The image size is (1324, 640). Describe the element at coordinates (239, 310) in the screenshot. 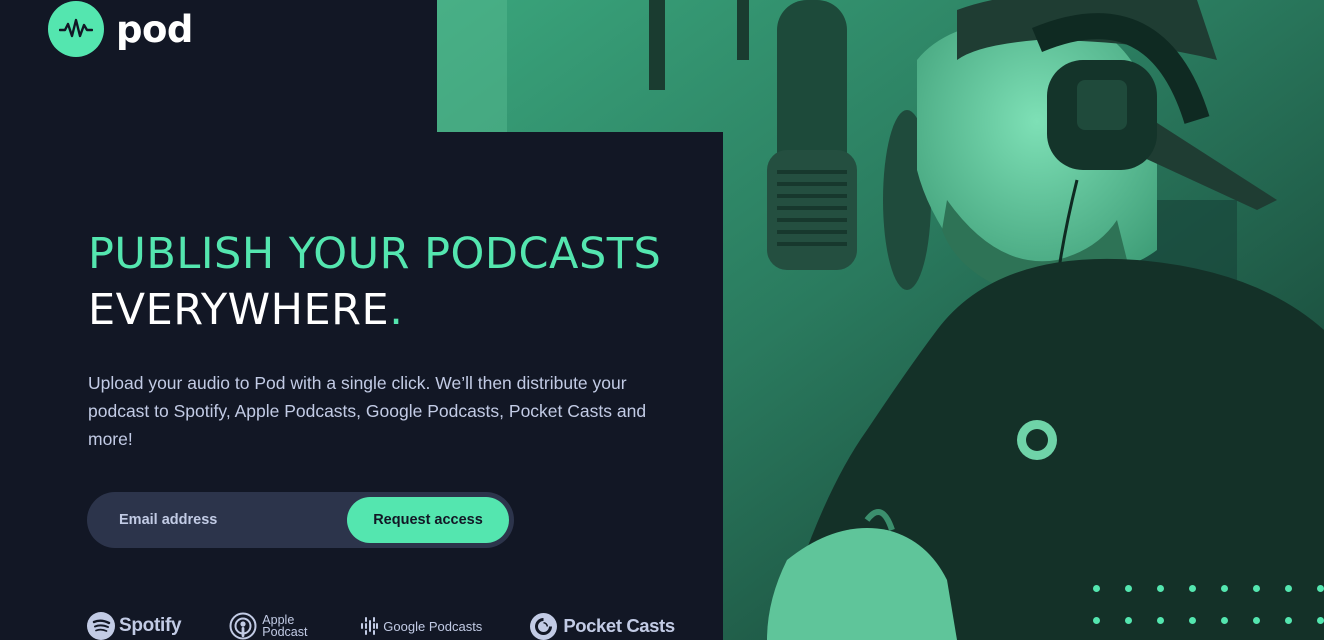

I see `headline-line-2-text: EVERYWHERE` at that location.